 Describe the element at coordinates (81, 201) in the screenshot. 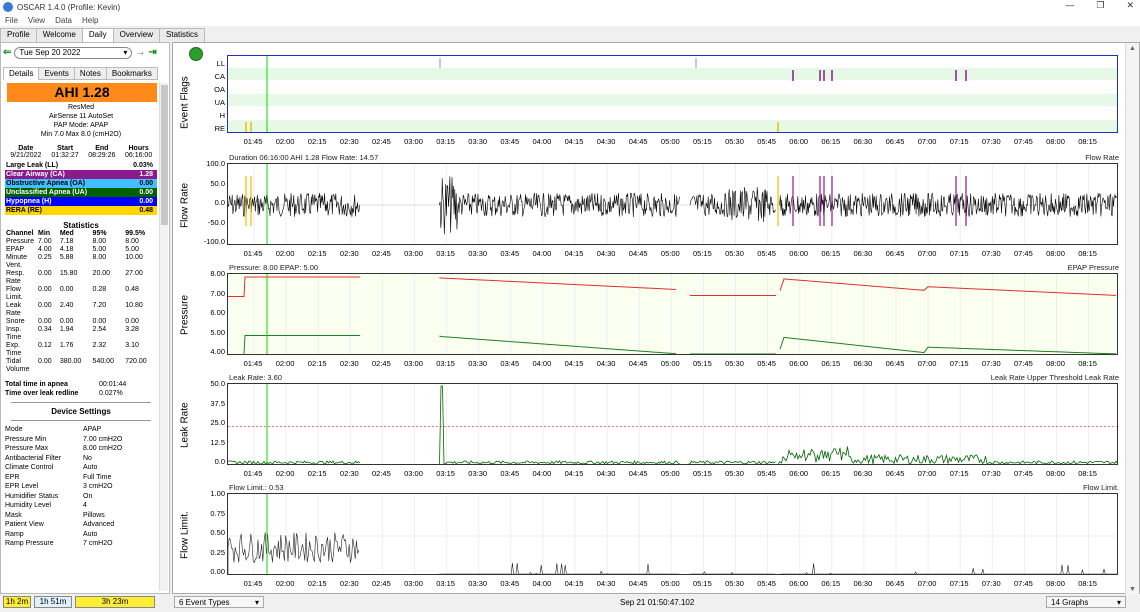

I see `event-row-h: Hypopnea (H) 0.00` at that location.